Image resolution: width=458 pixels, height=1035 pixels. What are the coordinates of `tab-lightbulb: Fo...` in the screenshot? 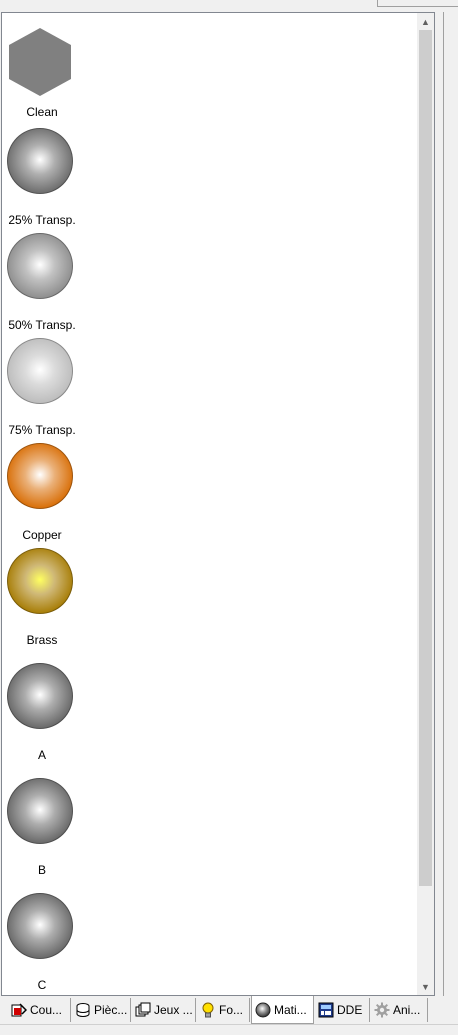 It's located at (223, 1010).